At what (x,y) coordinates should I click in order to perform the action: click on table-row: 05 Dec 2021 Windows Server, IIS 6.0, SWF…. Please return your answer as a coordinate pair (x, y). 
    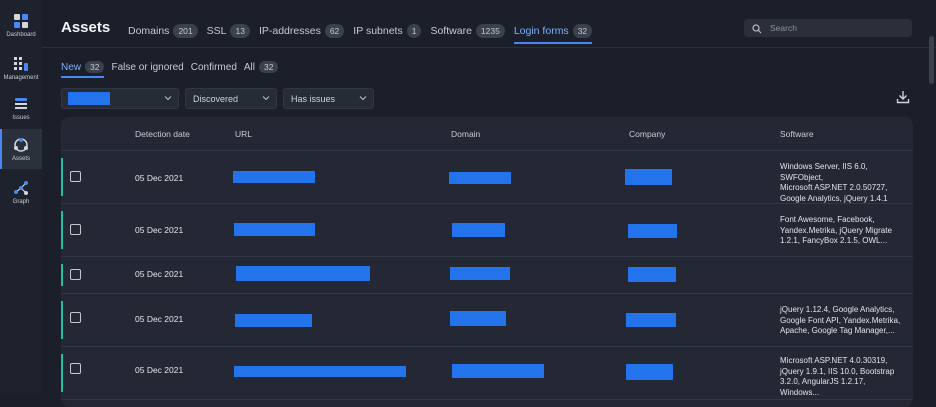
    Looking at the image, I should click on (487, 177).